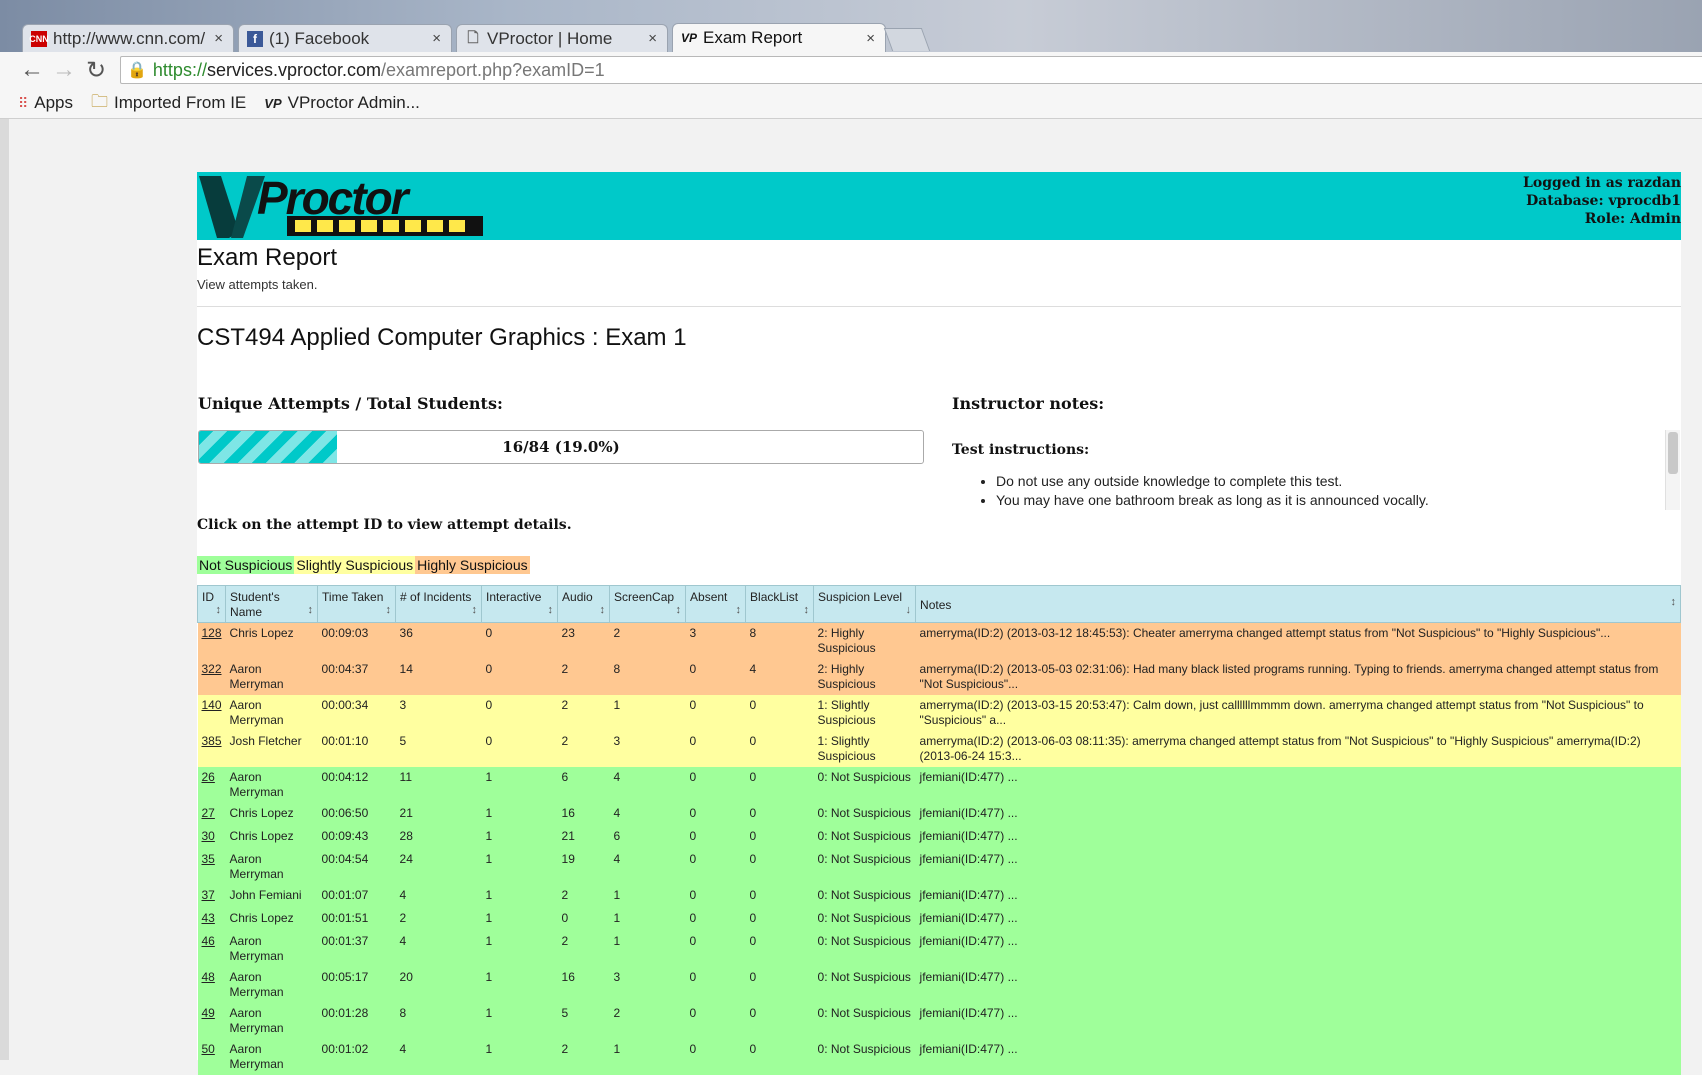  I want to click on cell-screencap: 1, so click(648, 1057).